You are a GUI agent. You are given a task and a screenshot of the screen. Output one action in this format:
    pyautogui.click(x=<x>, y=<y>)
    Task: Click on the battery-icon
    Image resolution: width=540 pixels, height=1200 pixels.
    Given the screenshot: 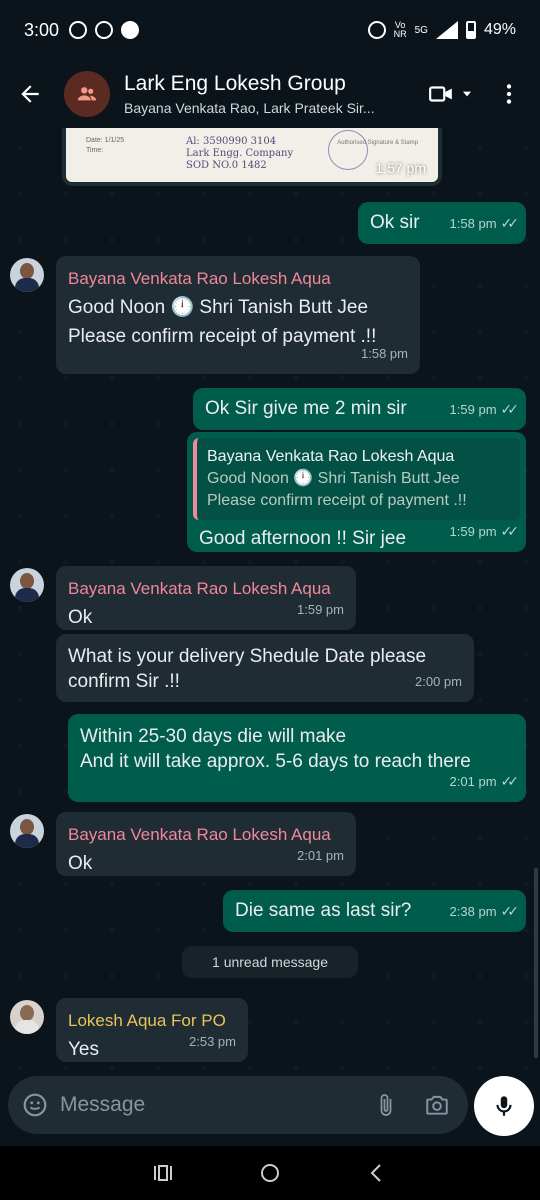 What is the action you would take?
    pyautogui.click(x=470, y=30)
    